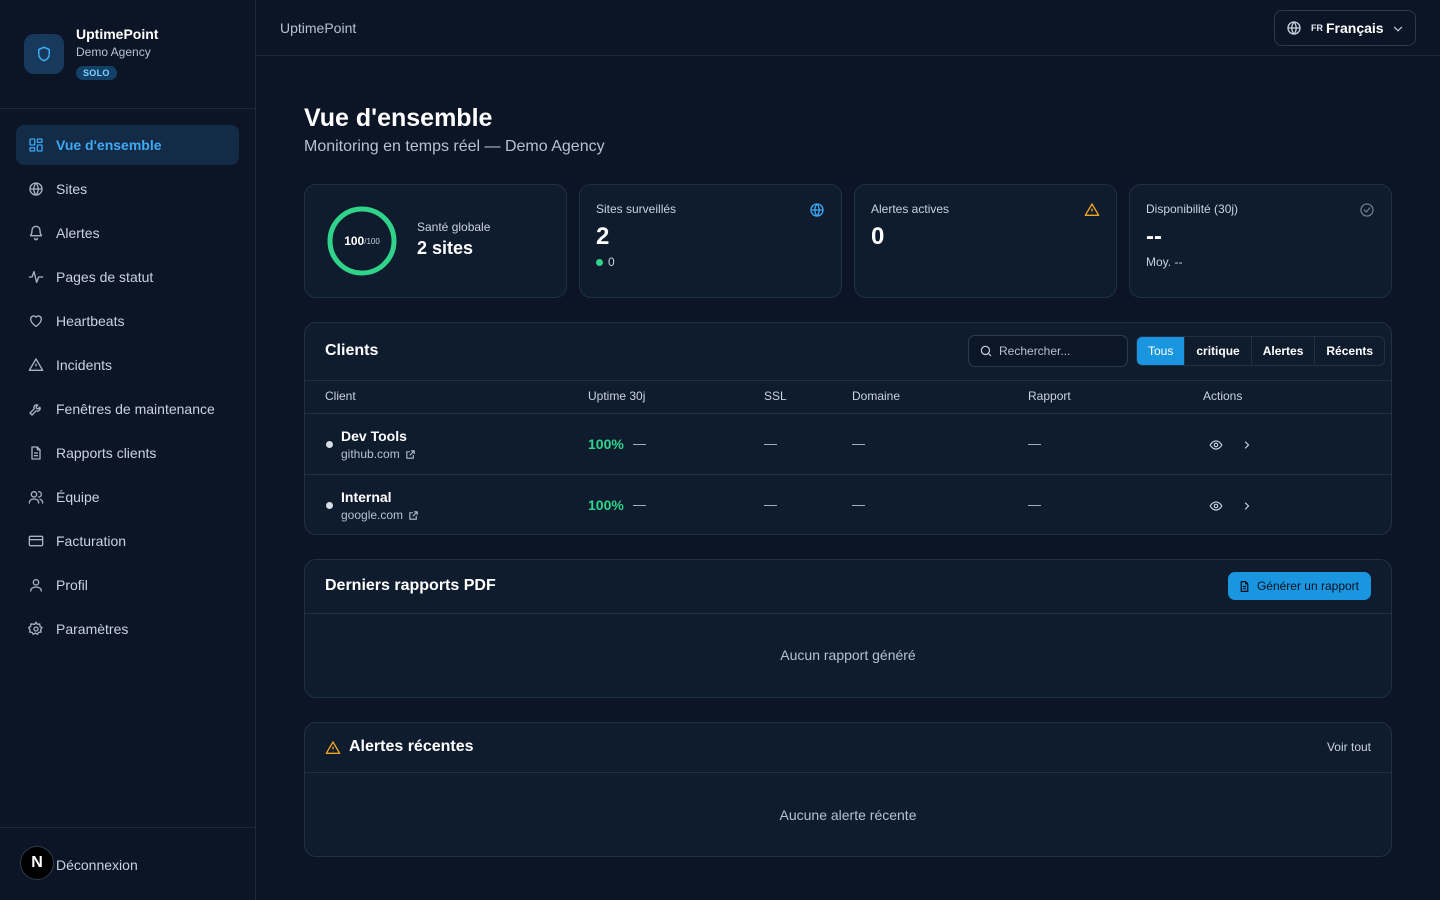 The image size is (1440, 900). What do you see at coordinates (1284, 351) in the screenshot?
I see `filter-alerts: Alertes` at bounding box center [1284, 351].